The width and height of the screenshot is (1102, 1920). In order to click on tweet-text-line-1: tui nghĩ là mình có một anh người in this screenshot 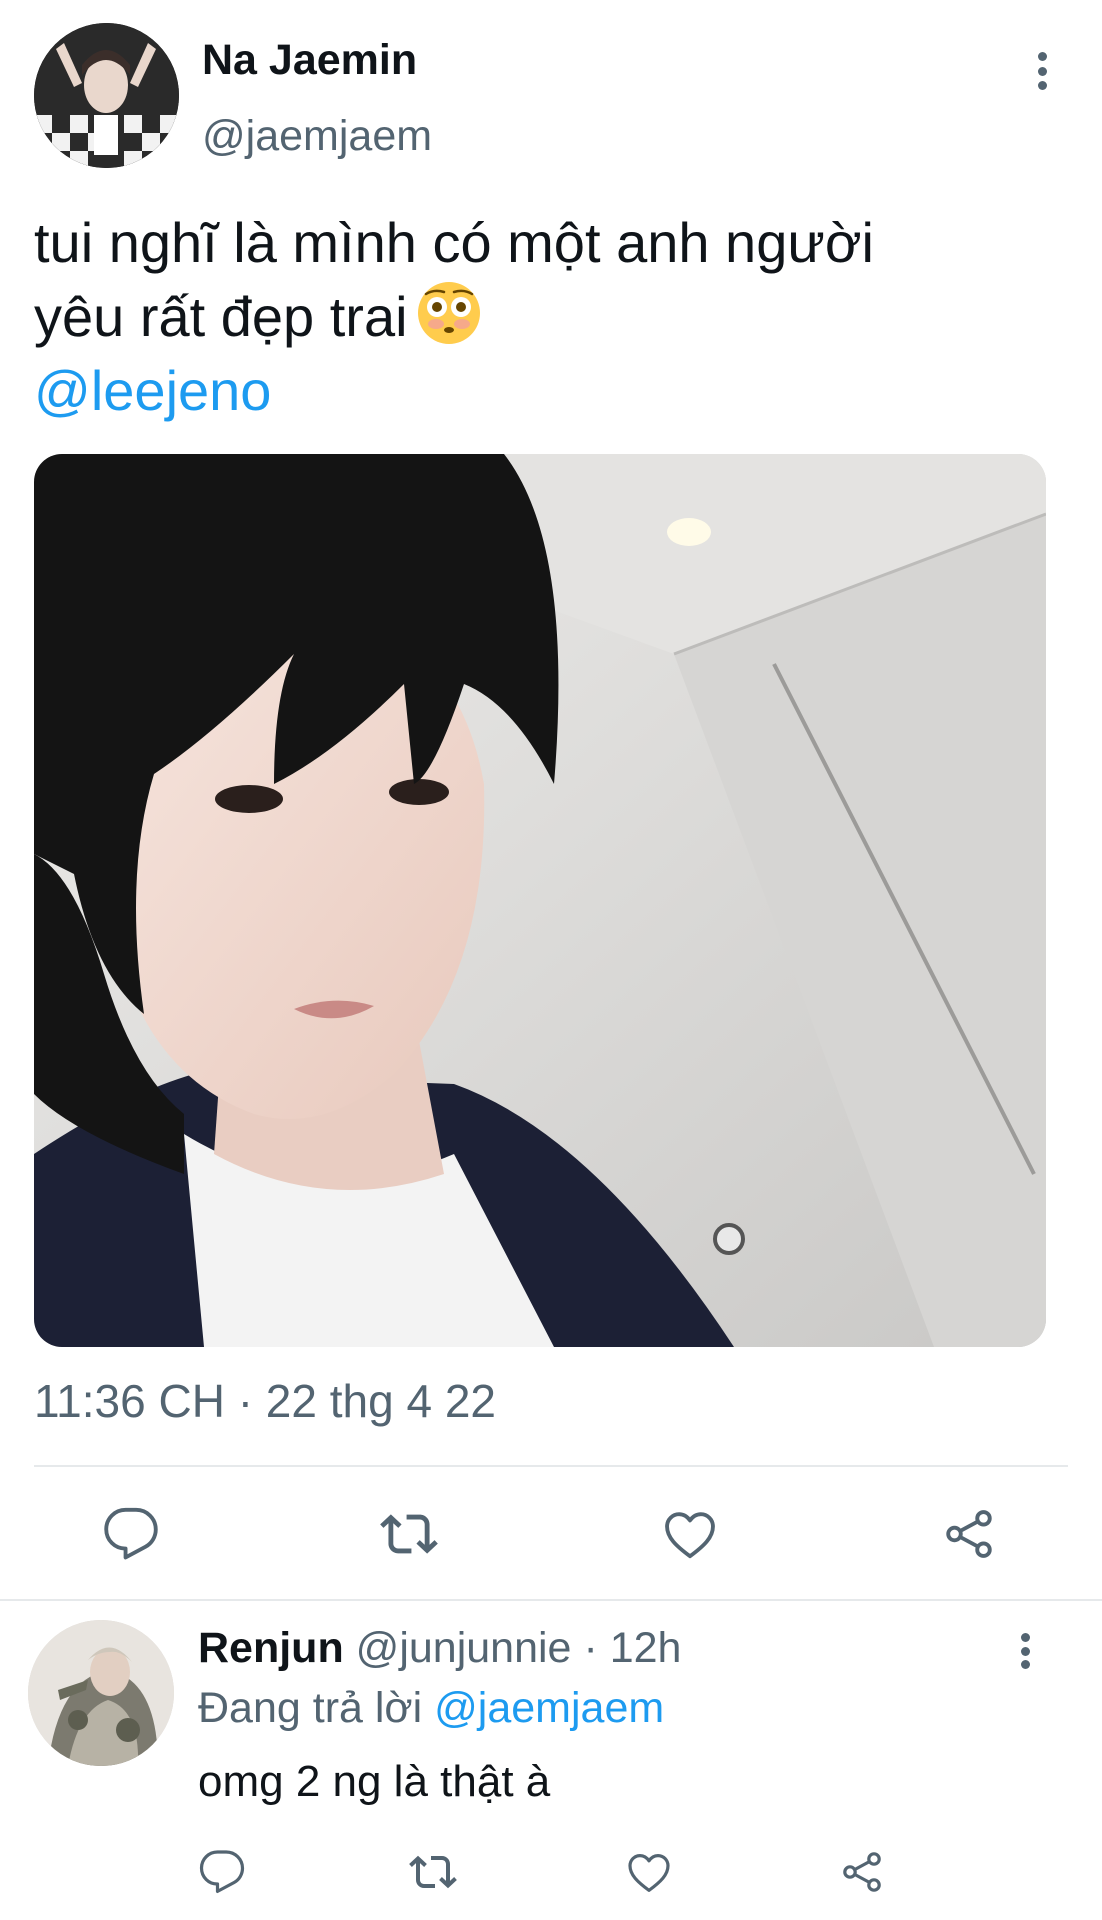, I will do `click(454, 242)`.